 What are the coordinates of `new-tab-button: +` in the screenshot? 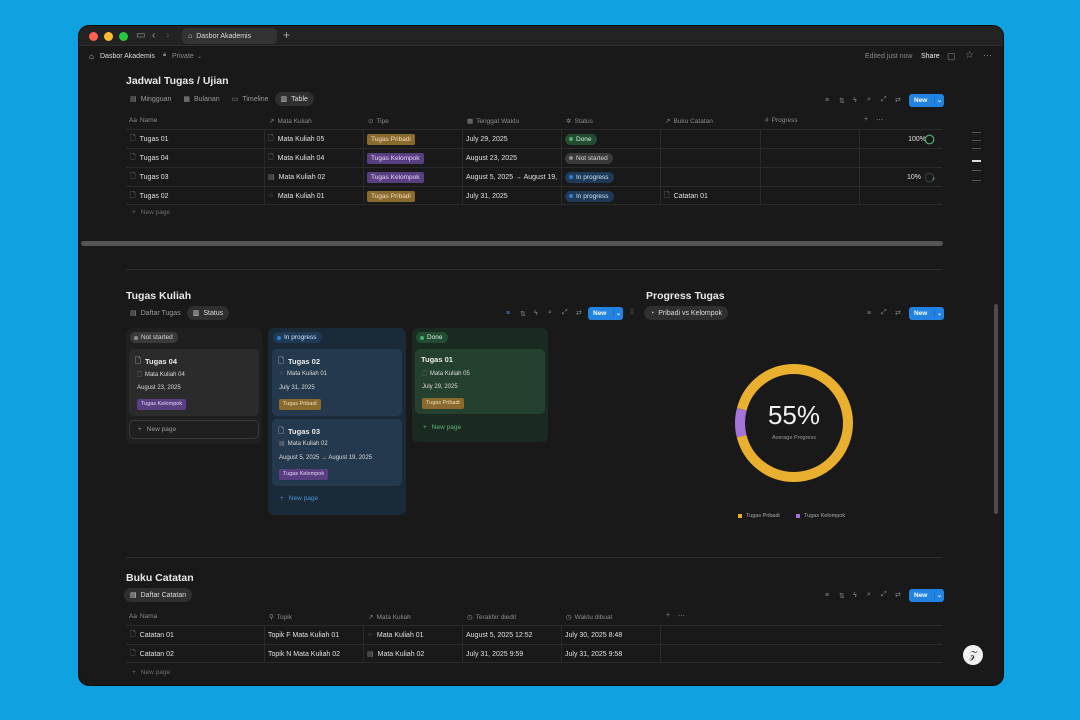 It's located at (286, 35).